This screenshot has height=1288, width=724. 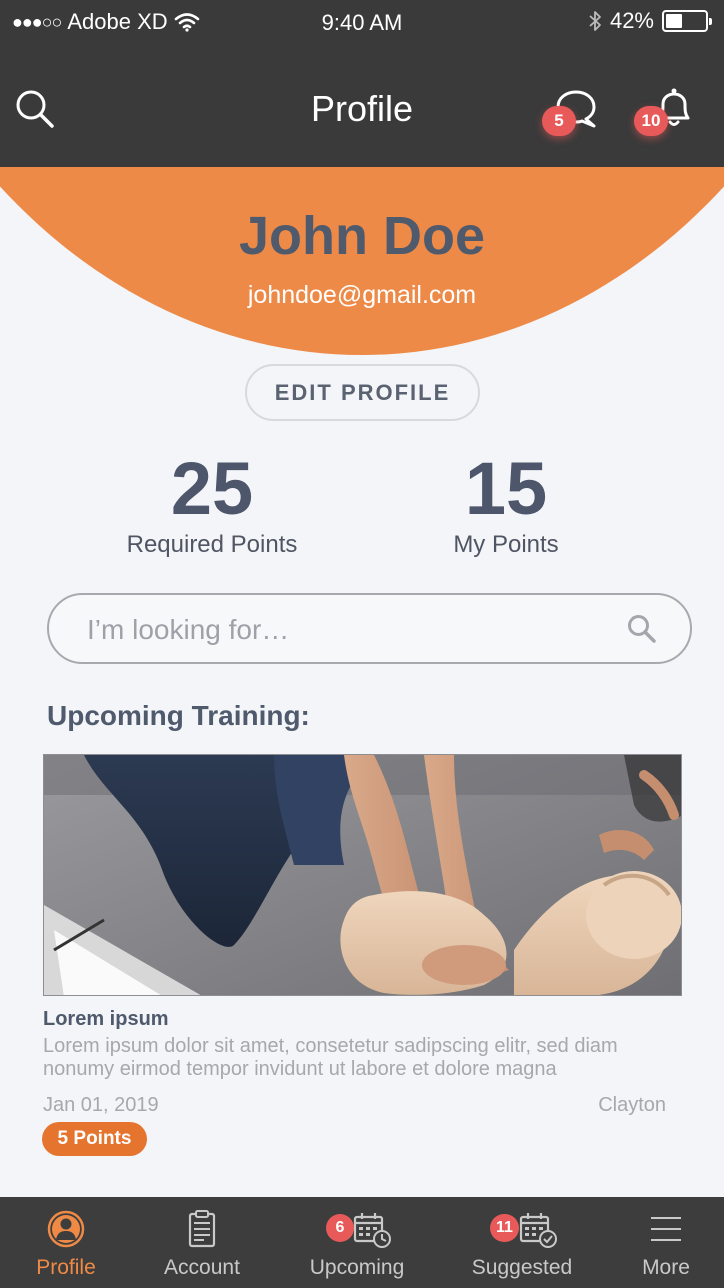 I want to click on status-right: 42%, so click(x=650, y=21).